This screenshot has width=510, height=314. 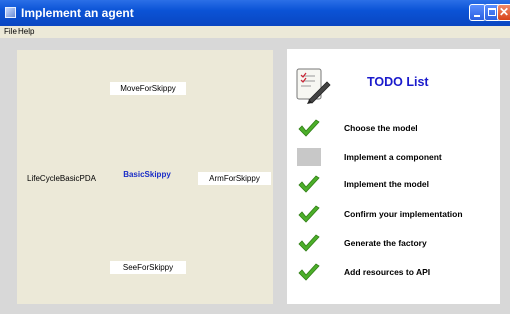 What do you see at coordinates (387, 272) in the screenshot?
I see `todo-item-label: Add resources to API` at bounding box center [387, 272].